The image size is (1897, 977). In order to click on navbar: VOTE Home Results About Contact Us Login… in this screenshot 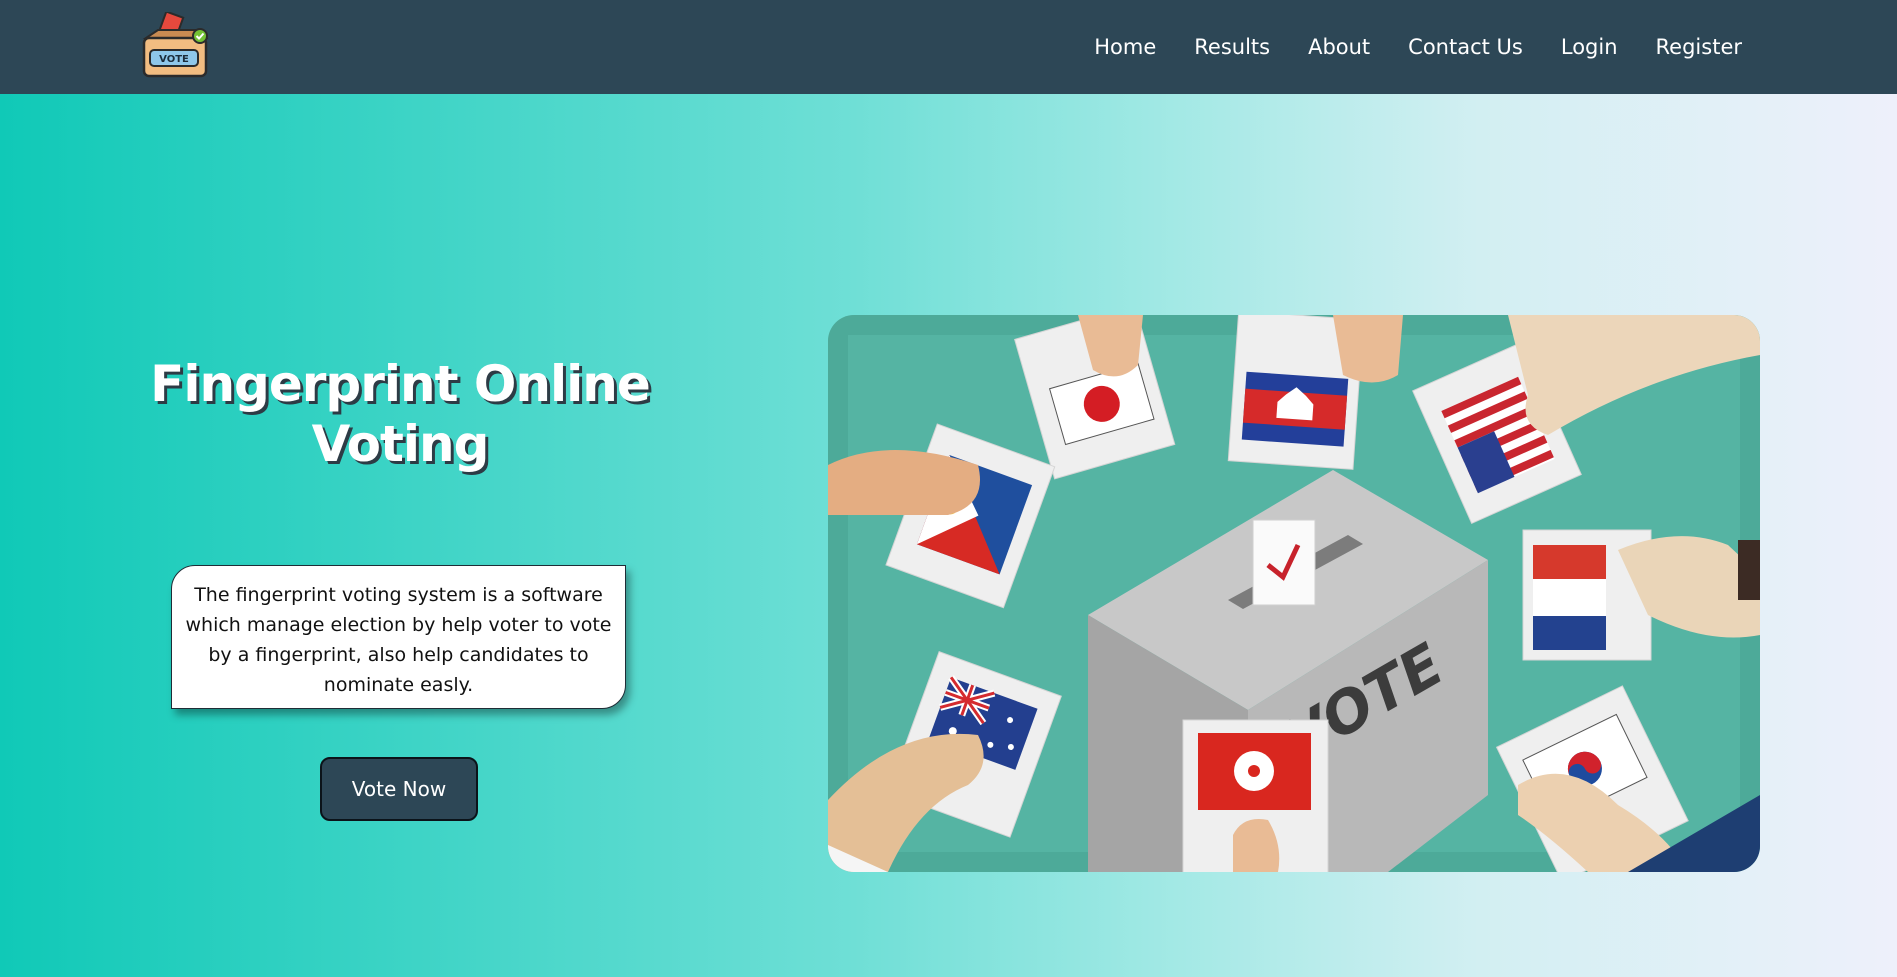, I will do `click(948, 47)`.